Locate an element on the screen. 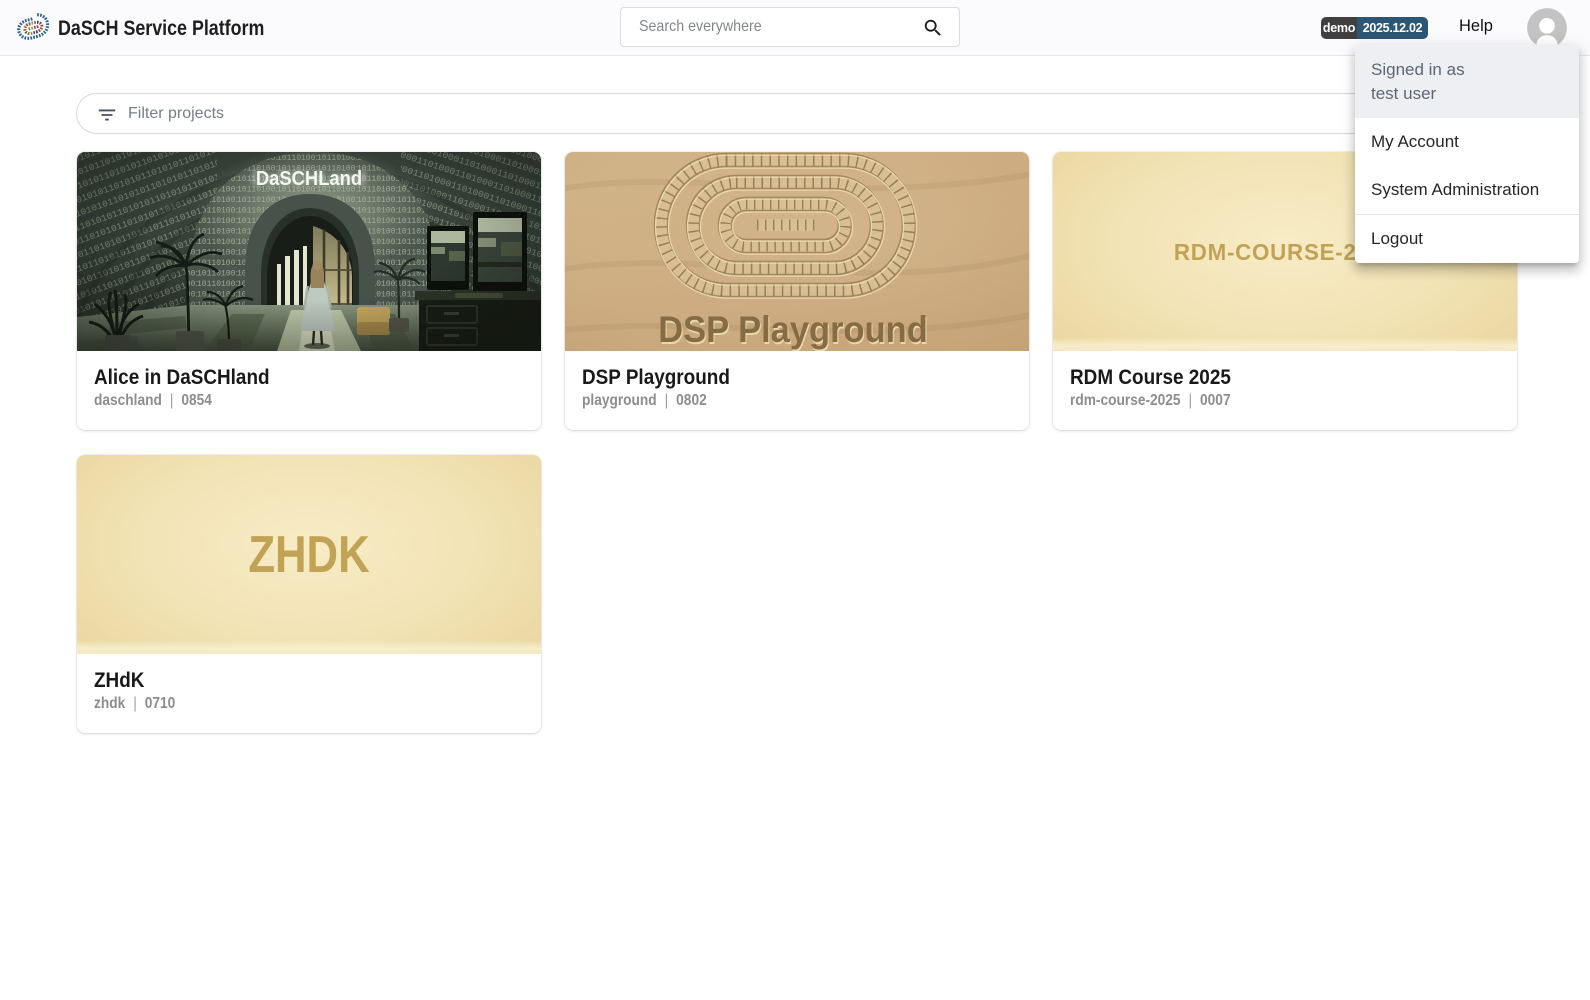  svg-text: DSP Playground is located at coordinates (793, 329).